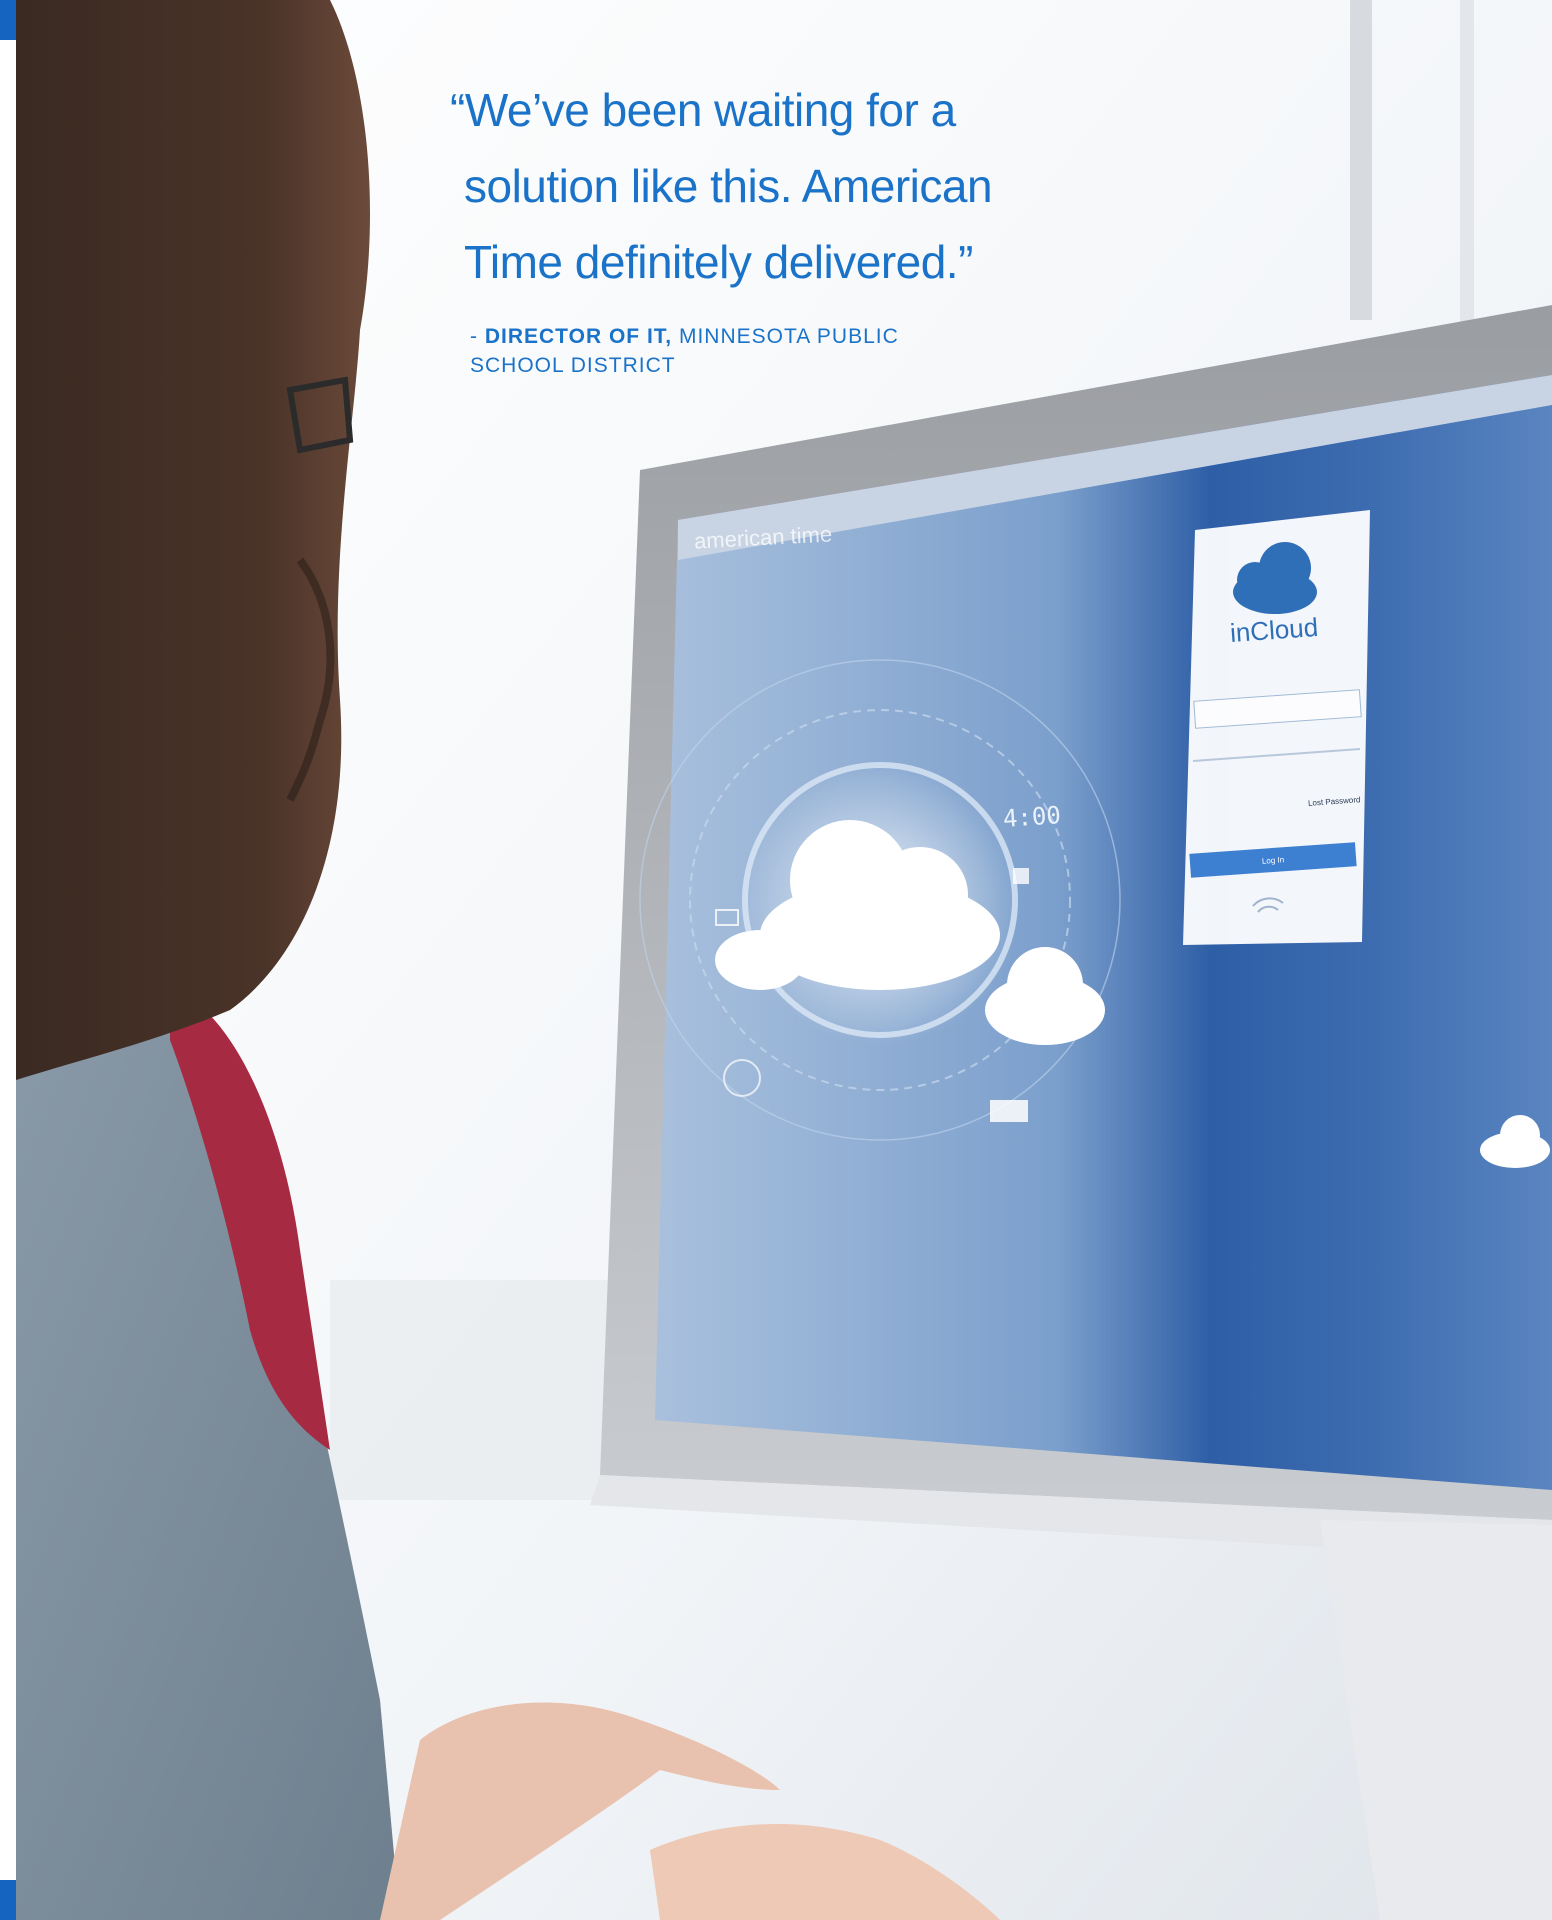 Image resolution: width=1552 pixels, height=1920 pixels. What do you see at coordinates (1021, 876) in the screenshot?
I see `calendar-icon` at bounding box center [1021, 876].